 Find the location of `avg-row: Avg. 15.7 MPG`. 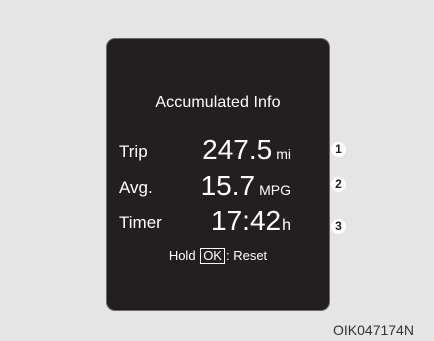

avg-row: Avg. 15.7 MPG is located at coordinates (219, 187).